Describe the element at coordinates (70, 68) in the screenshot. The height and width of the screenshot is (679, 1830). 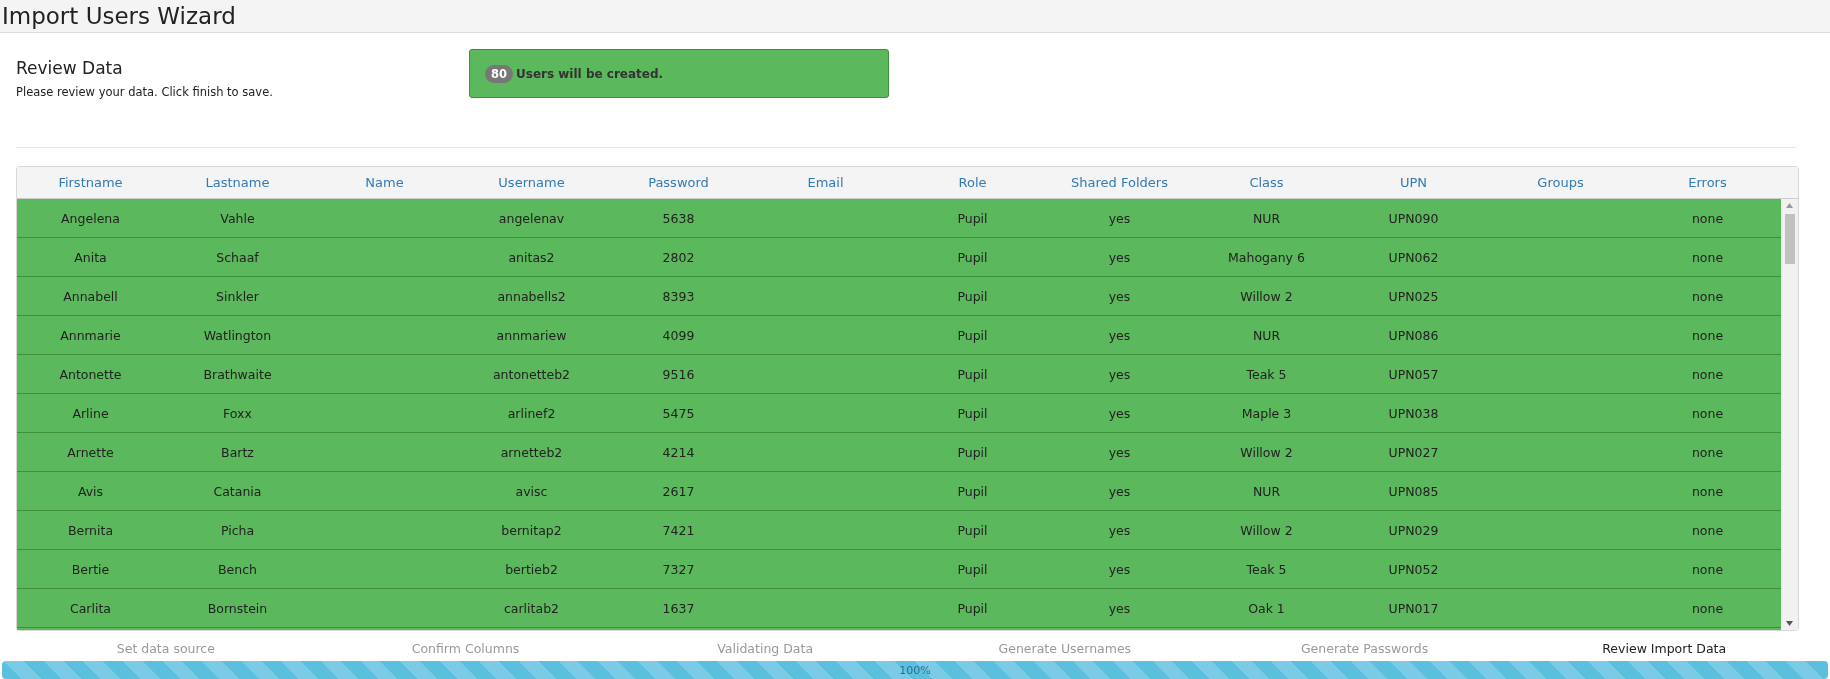
I see `section-title: Review Data` at that location.